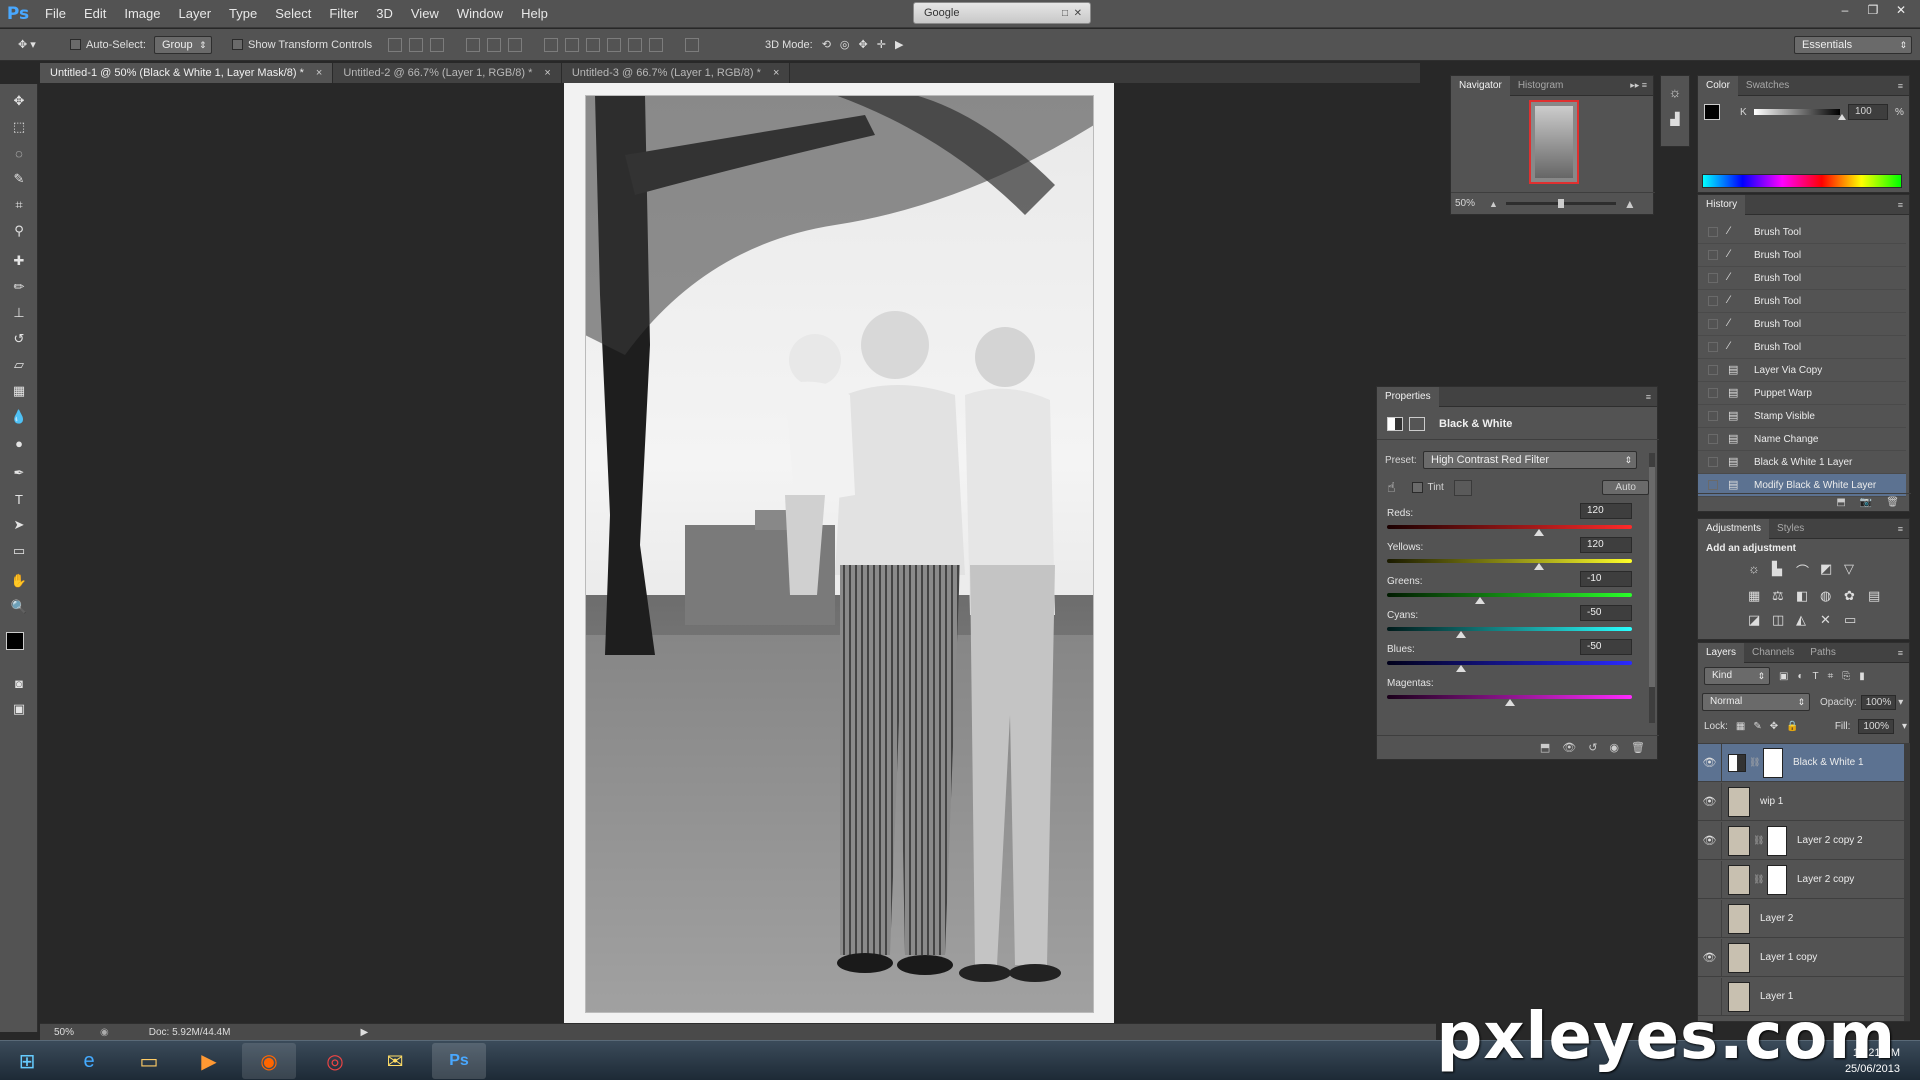  Describe the element at coordinates (1862, 676) in the screenshot. I see `filter-toggle-icon: ▮` at that location.